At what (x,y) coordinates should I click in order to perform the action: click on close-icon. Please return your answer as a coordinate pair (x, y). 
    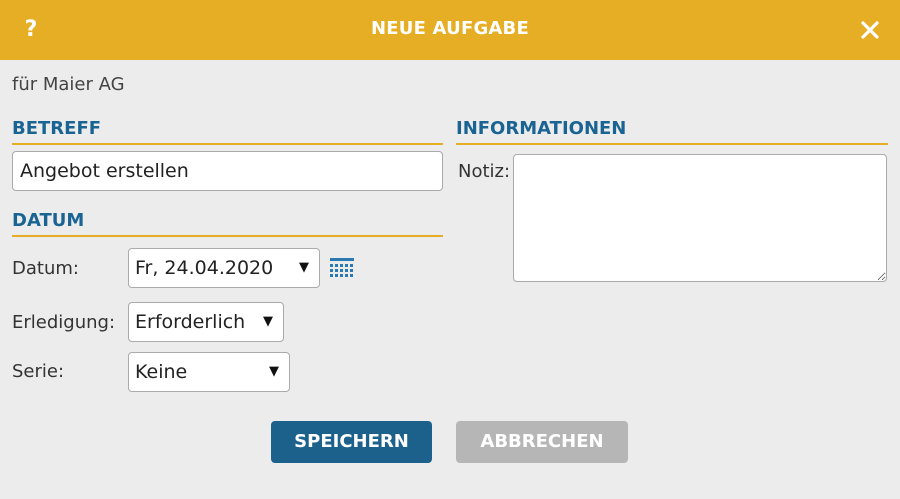
    Looking at the image, I should click on (870, 30).